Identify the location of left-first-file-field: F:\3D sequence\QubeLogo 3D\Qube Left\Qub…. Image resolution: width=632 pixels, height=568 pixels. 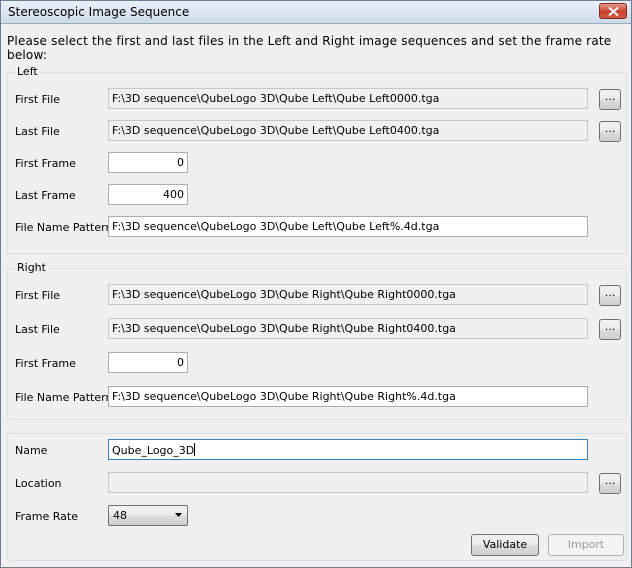
(348, 98).